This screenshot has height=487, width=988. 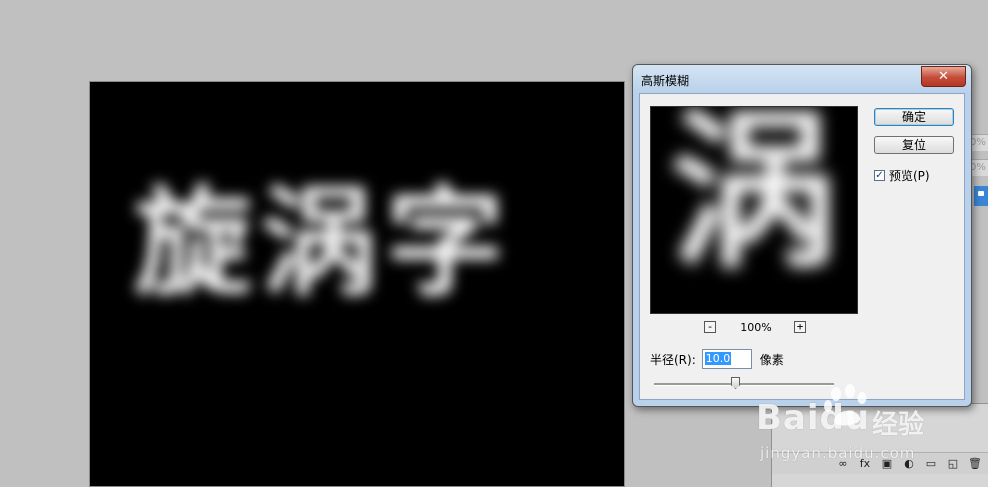 What do you see at coordinates (323, 243) in the screenshot?
I see `blurred-canvas-text: 旋涡字` at bounding box center [323, 243].